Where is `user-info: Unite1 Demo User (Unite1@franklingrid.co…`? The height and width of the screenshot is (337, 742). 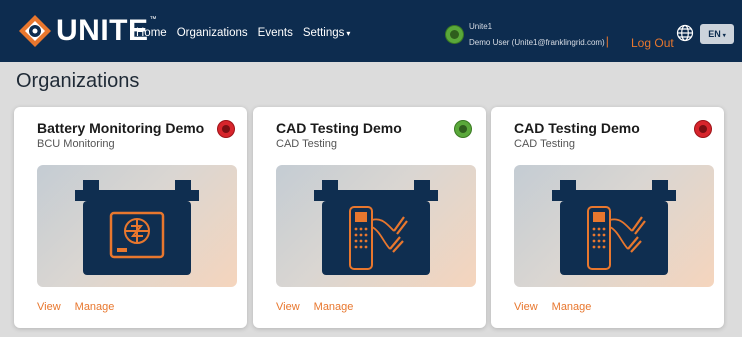
user-info: Unite1 Demo User (Unite1@franklingrid.co… is located at coordinates (539, 36).